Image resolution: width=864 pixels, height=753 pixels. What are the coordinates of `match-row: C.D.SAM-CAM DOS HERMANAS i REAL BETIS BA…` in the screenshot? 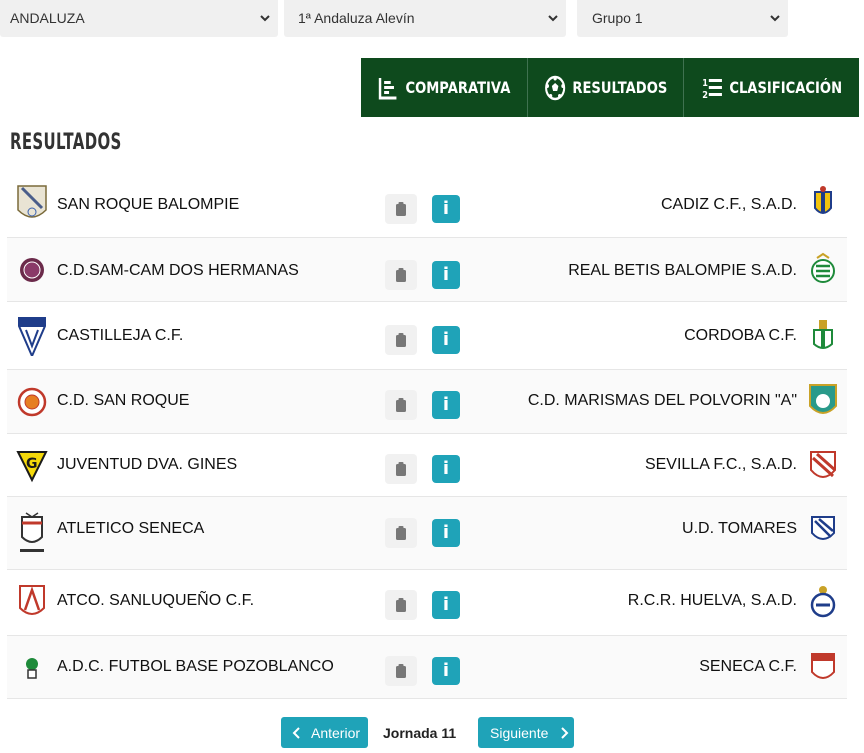 It's located at (427, 270).